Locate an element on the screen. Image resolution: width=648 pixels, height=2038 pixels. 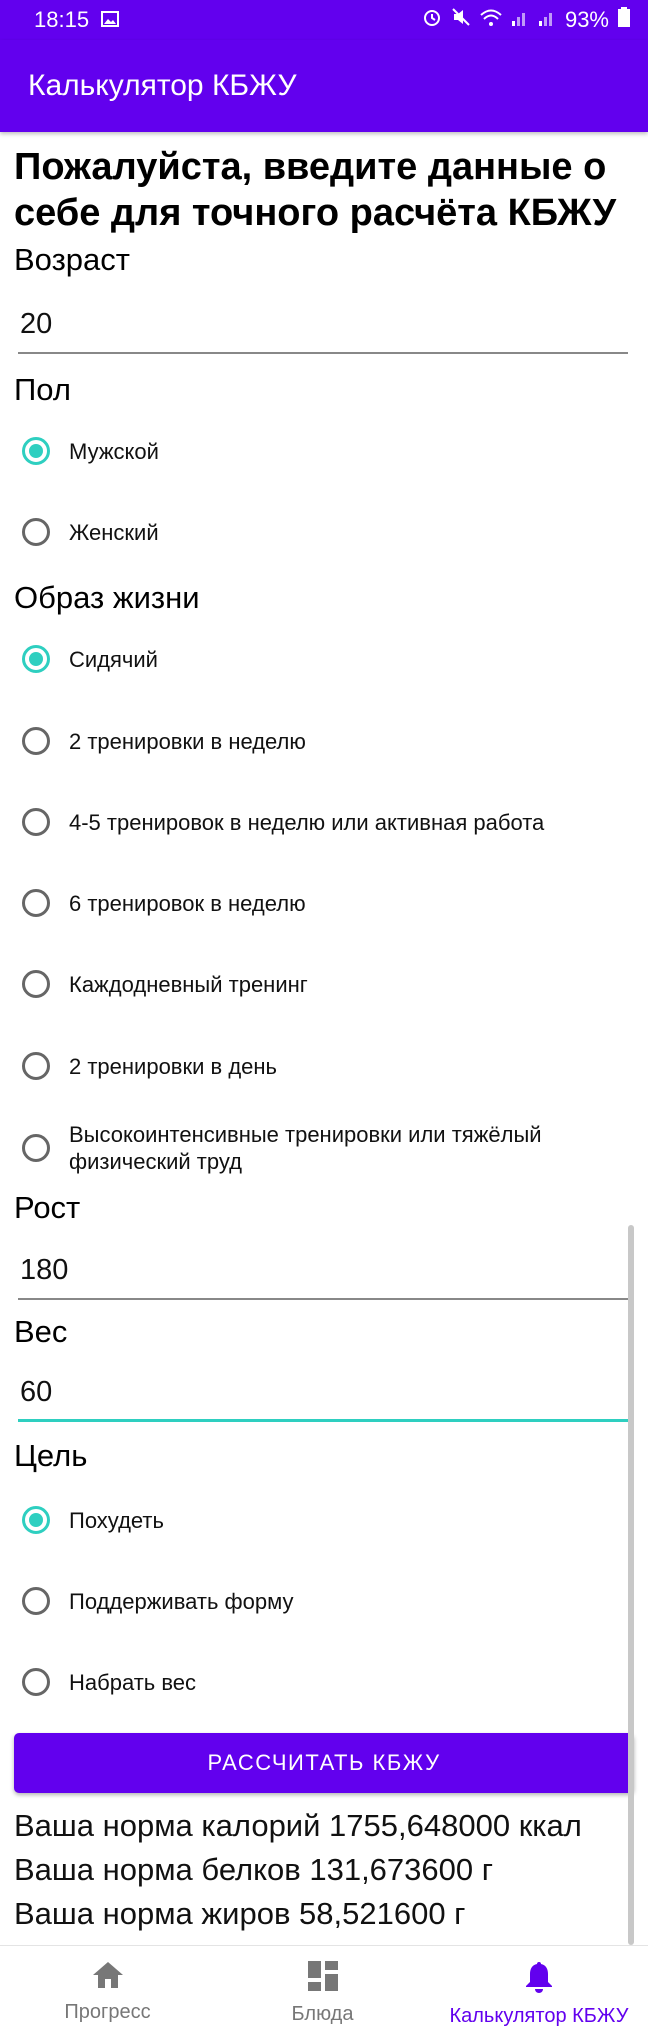
app-bar: Калькулятор КБЖУ is located at coordinates (324, 86).